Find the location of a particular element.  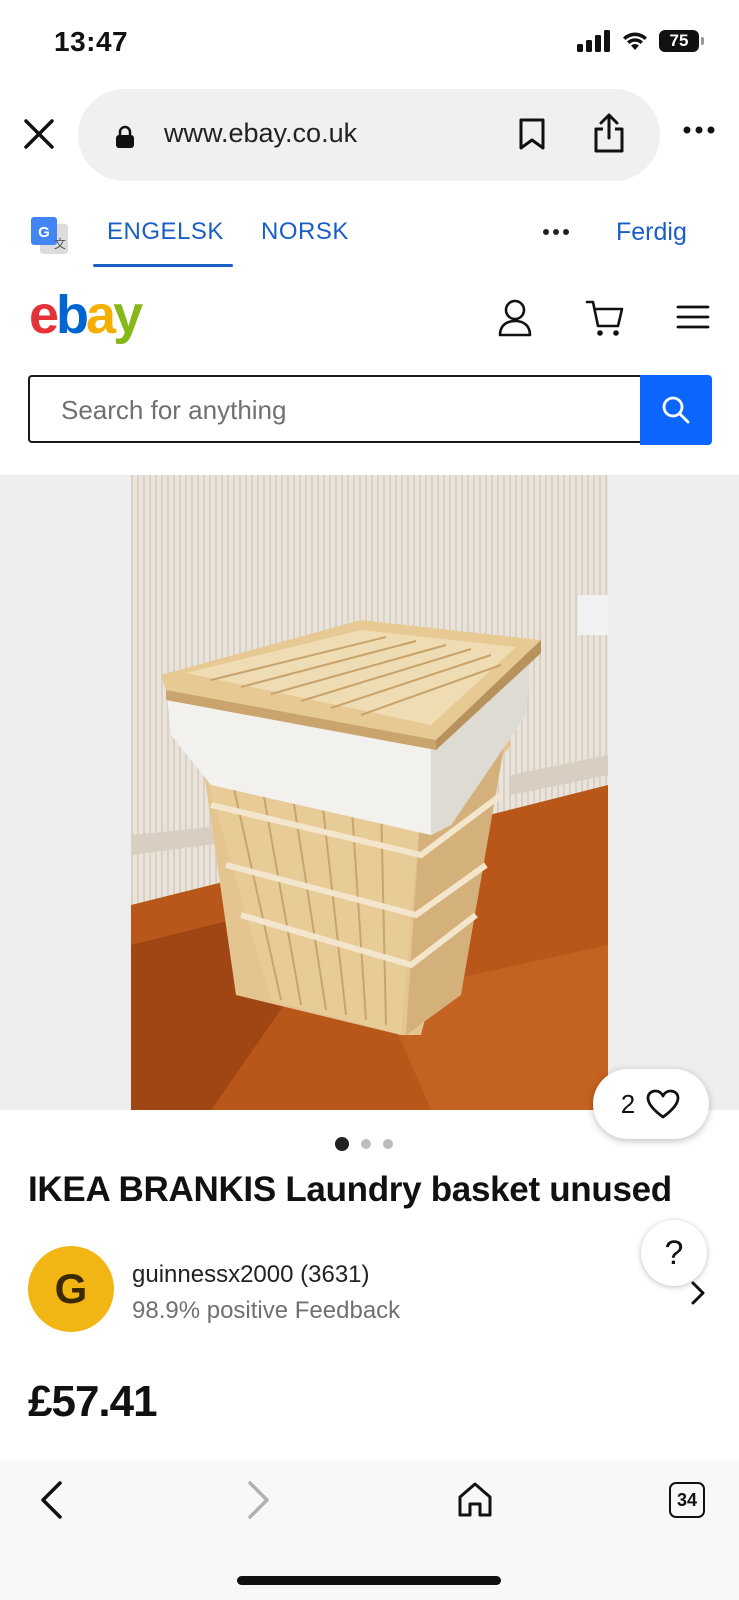

google-translate-icon: G 文 is located at coordinates (50, 236).